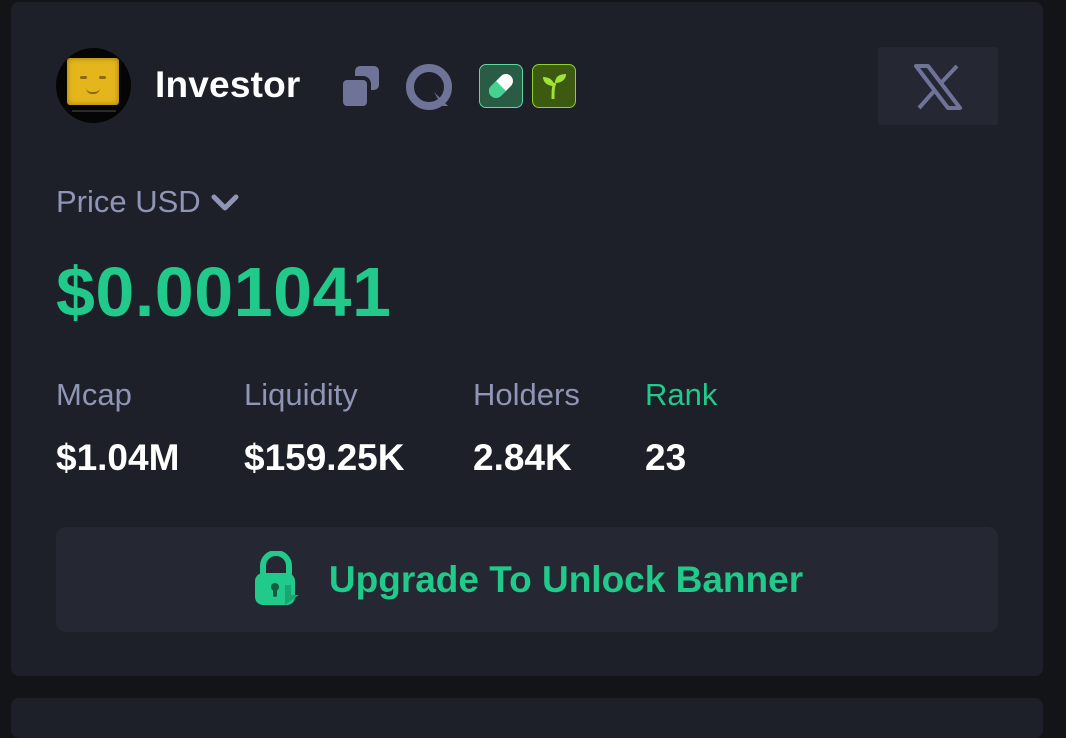 Image resolution: width=1066 pixels, height=738 pixels. What do you see at coordinates (276, 577) in the screenshot?
I see `lock-icon` at bounding box center [276, 577].